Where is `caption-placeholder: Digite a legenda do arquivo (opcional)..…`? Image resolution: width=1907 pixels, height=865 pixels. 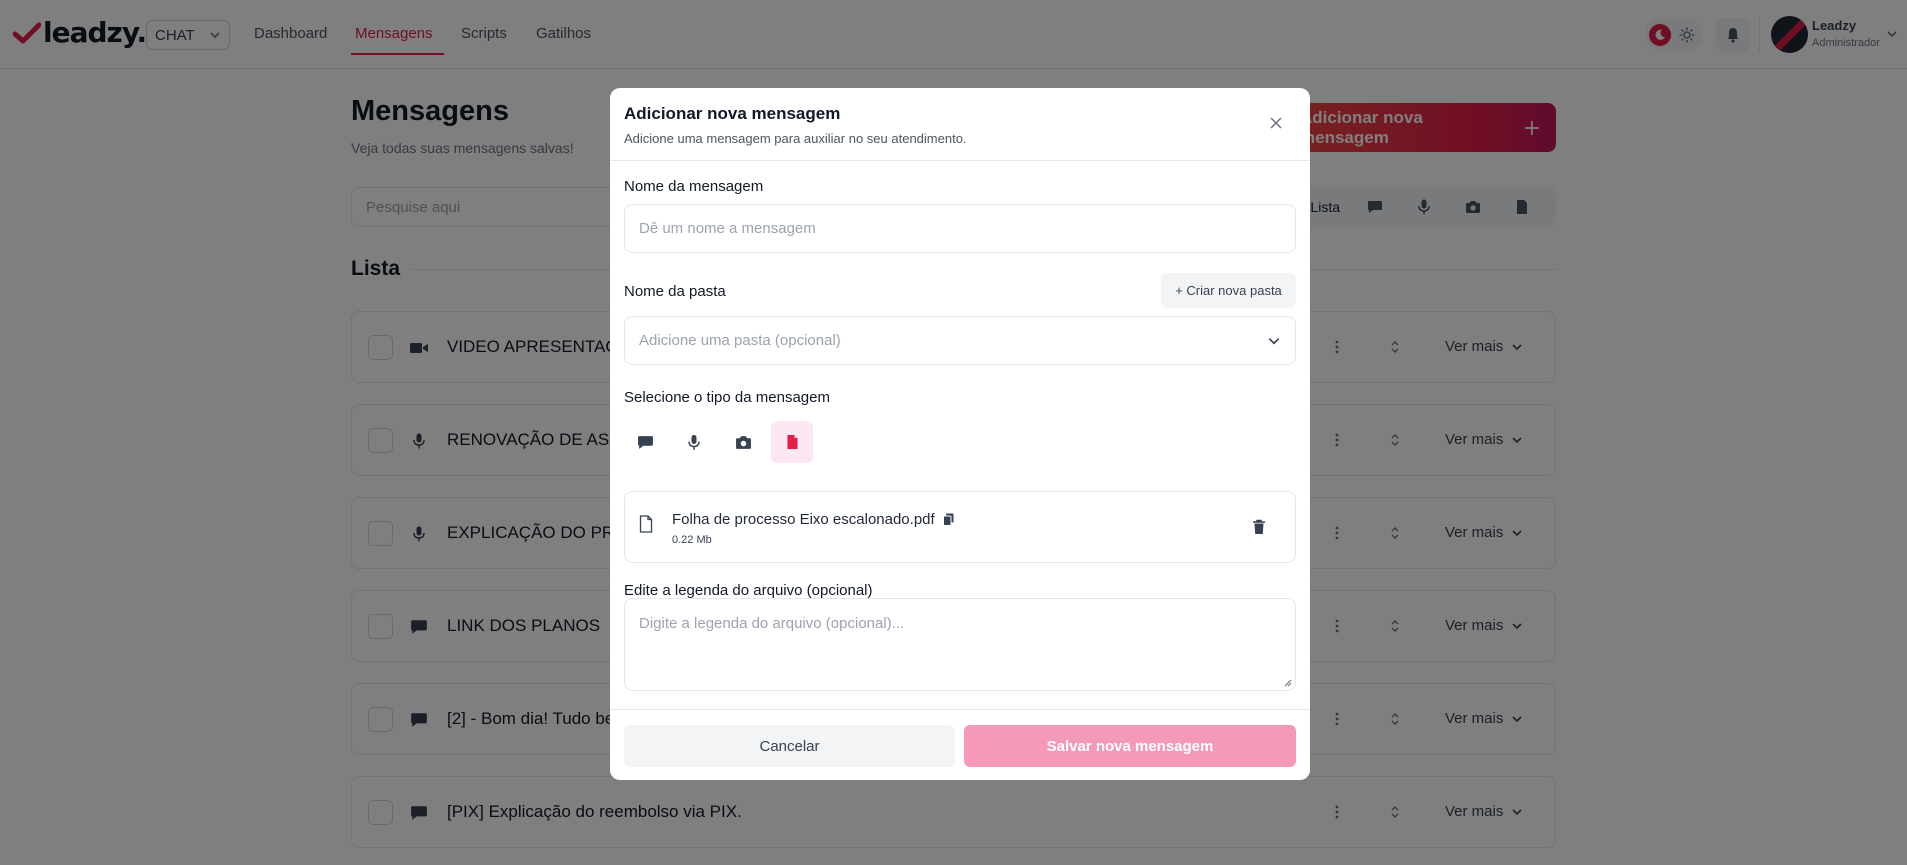 caption-placeholder: Digite a legenda do arquivo (opcional)..… is located at coordinates (772, 623).